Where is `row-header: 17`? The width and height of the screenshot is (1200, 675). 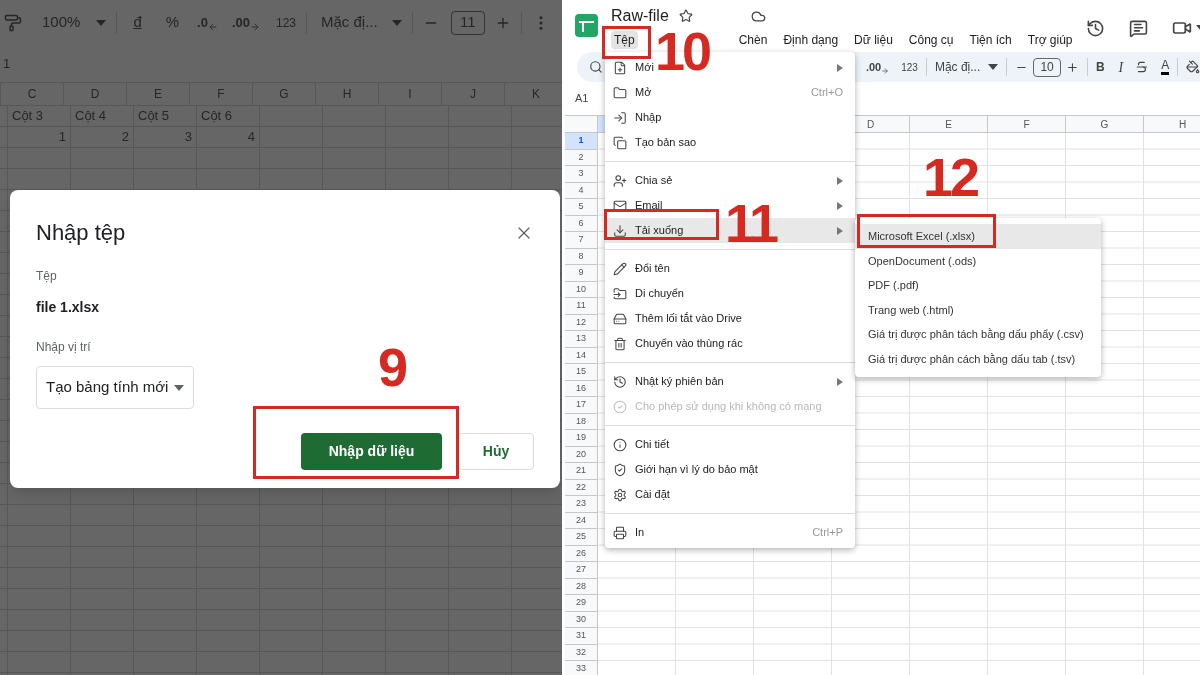 row-header: 17 is located at coordinates (581, 405).